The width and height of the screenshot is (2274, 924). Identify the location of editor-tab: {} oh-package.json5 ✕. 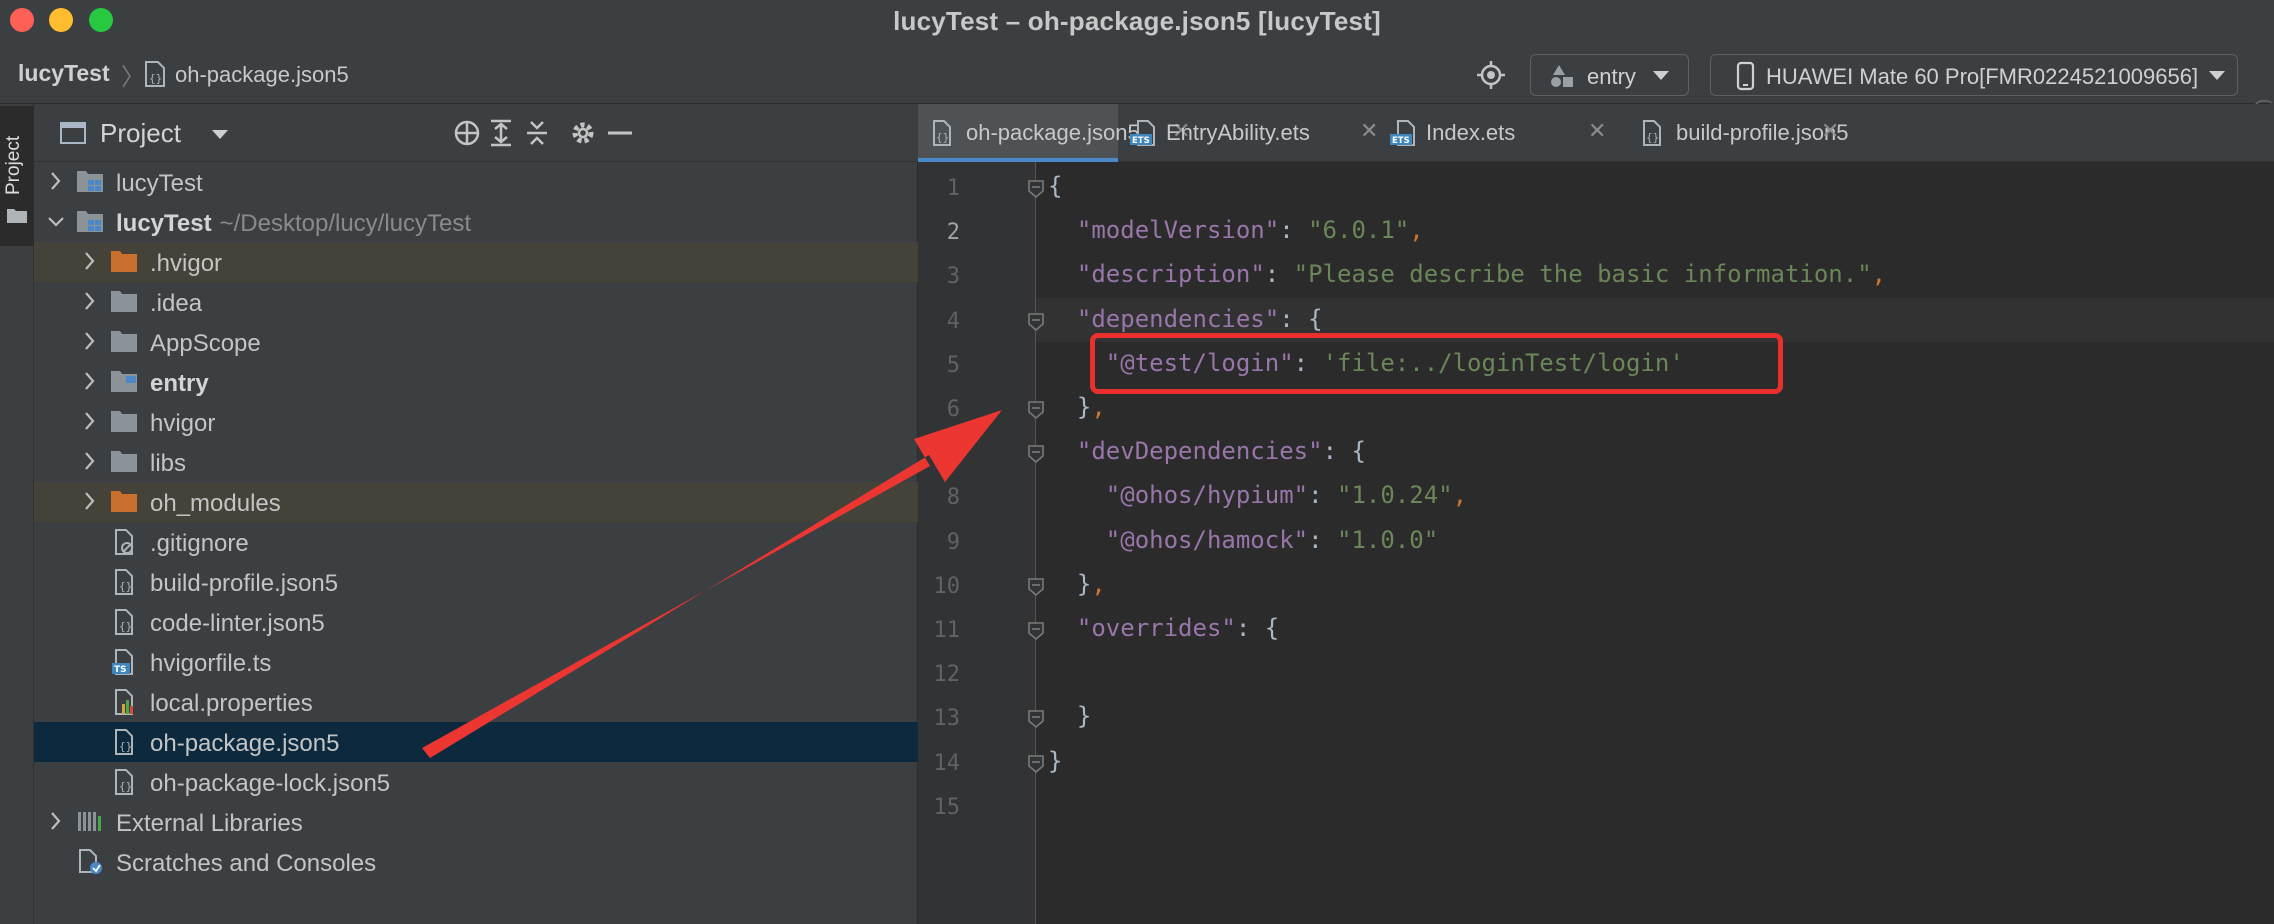
(1054, 133).